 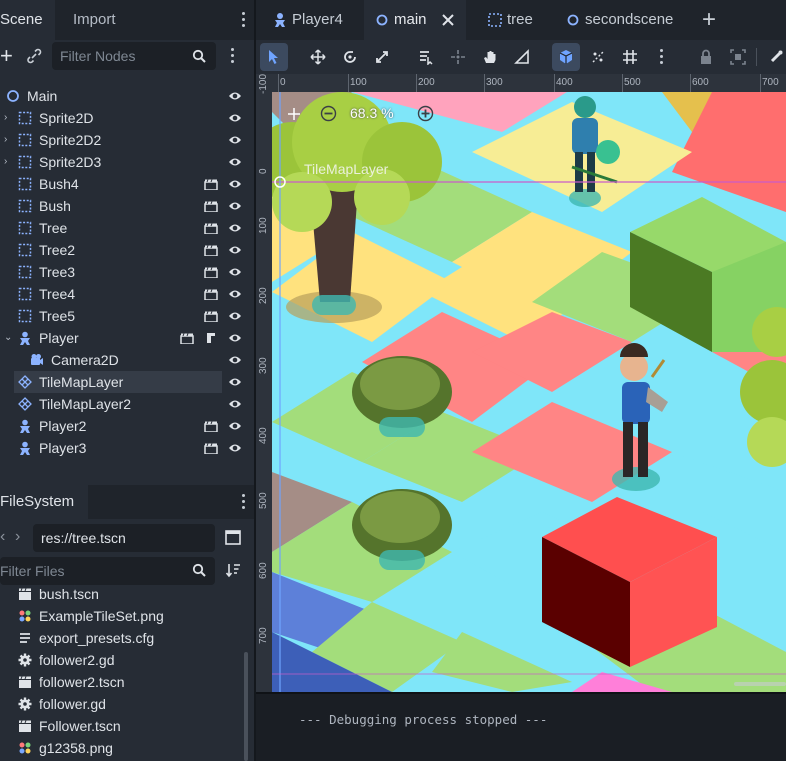 What do you see at coordinates (124, 448) in the screenshot?
I see `tree-node-player3: Player3` at bounding box center [124, 448].